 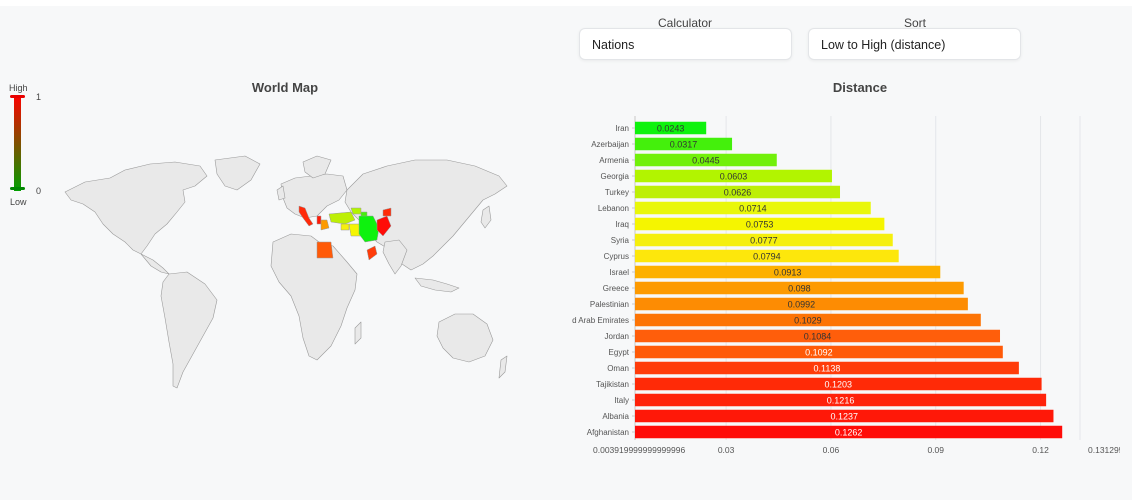 I want to click on category-label: Syria, so click(x=620, y=240).